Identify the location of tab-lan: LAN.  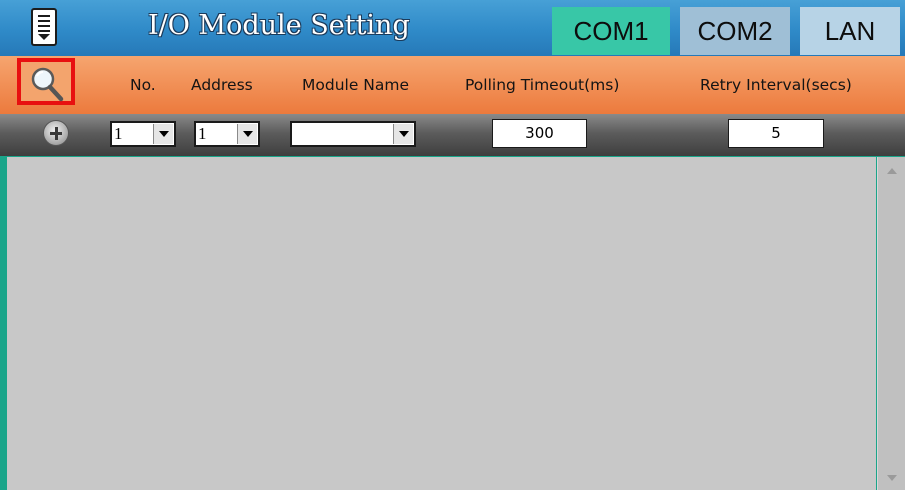
(850, 31).